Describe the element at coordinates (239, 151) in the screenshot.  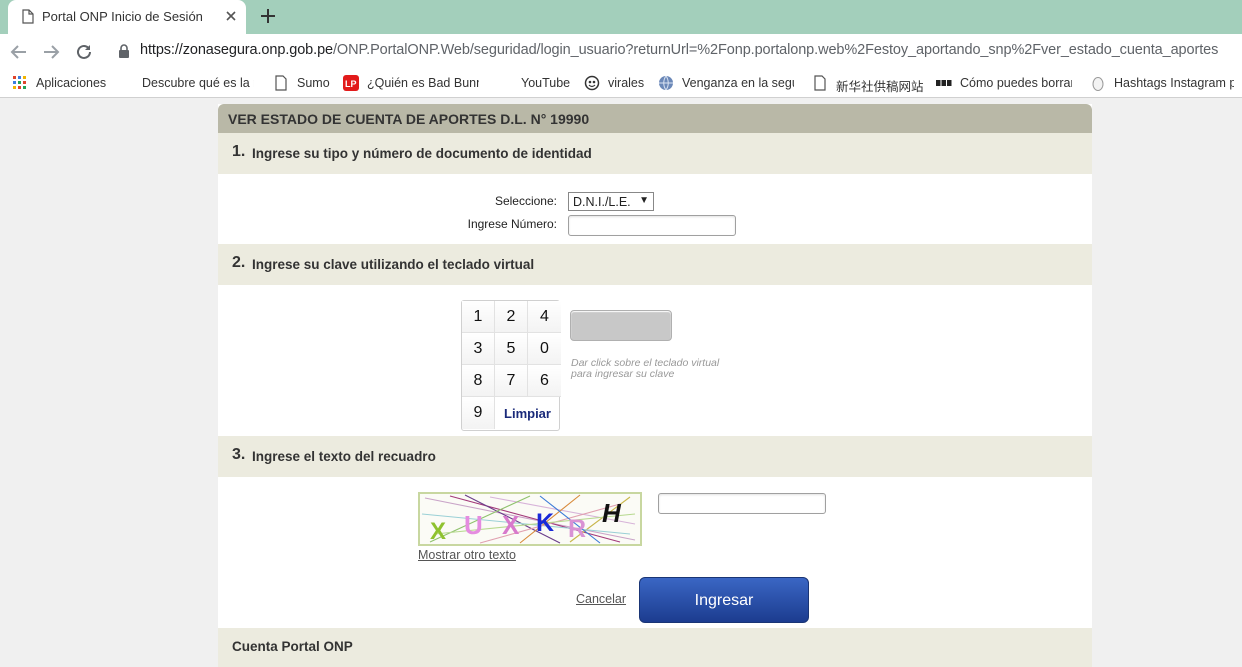
I see `step-number: 1.` at that location.